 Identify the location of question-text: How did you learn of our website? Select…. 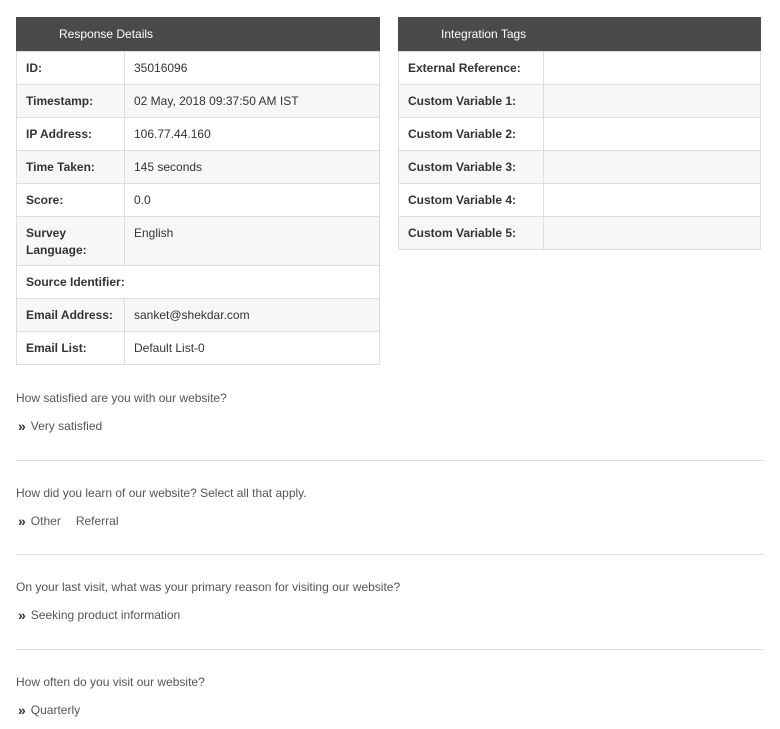
(161, 493).